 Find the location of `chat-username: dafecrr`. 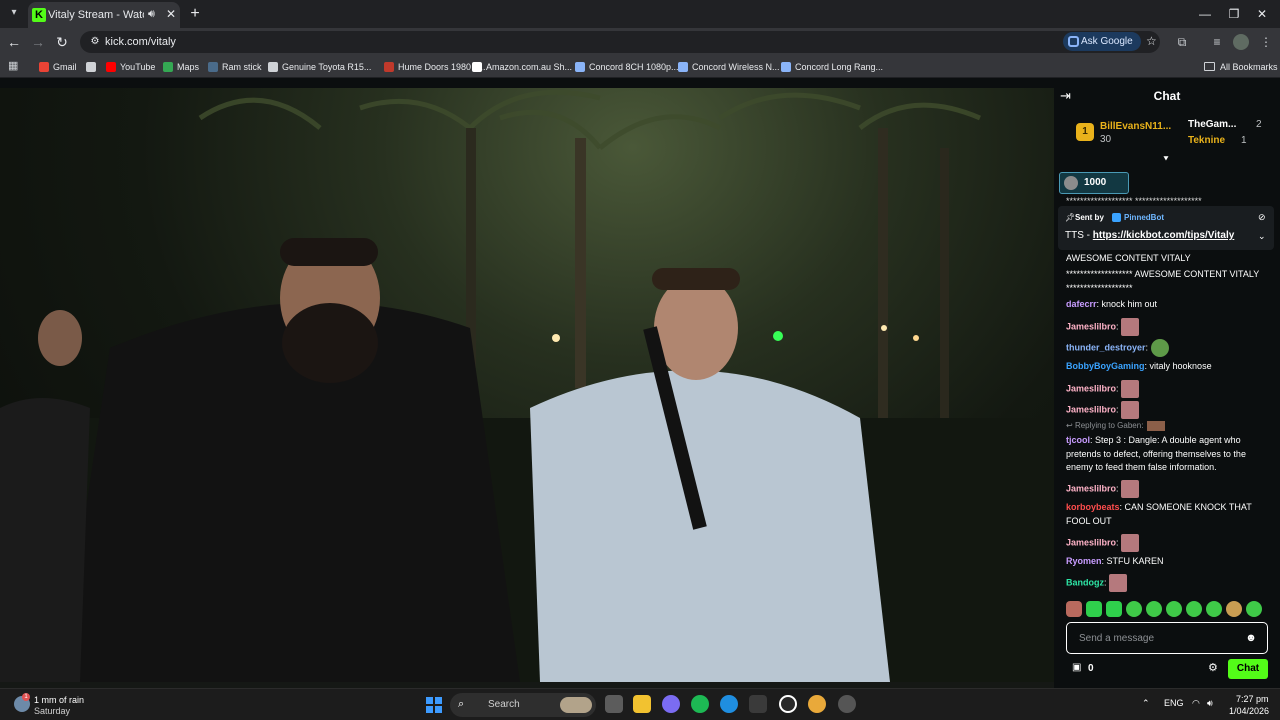

chat-username: dafecrr is located at coordinates (1081, 304).